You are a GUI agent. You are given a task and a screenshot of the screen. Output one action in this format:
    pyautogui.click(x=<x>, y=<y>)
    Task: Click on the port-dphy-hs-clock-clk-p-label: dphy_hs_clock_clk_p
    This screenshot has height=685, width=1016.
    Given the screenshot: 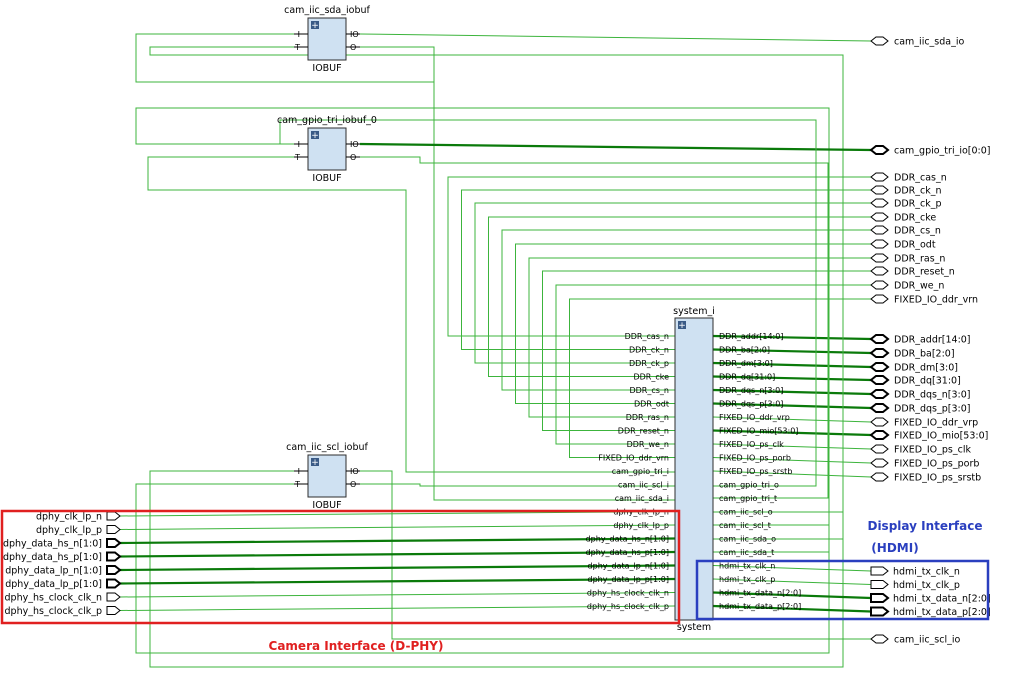 What is the action you would take?
    pyautogui.click(x=53, y=611)
    